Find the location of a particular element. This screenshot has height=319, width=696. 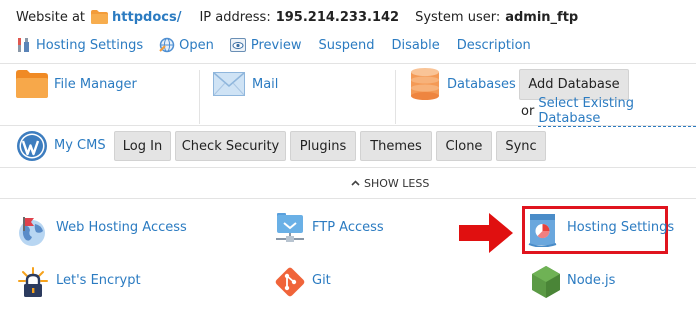

show-less-toggle: SHOW LESS is located at coordinates (390, 183).